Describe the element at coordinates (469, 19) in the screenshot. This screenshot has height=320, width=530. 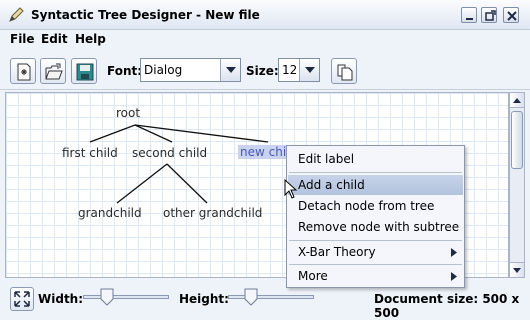
I see `minimize-icon` at that location.